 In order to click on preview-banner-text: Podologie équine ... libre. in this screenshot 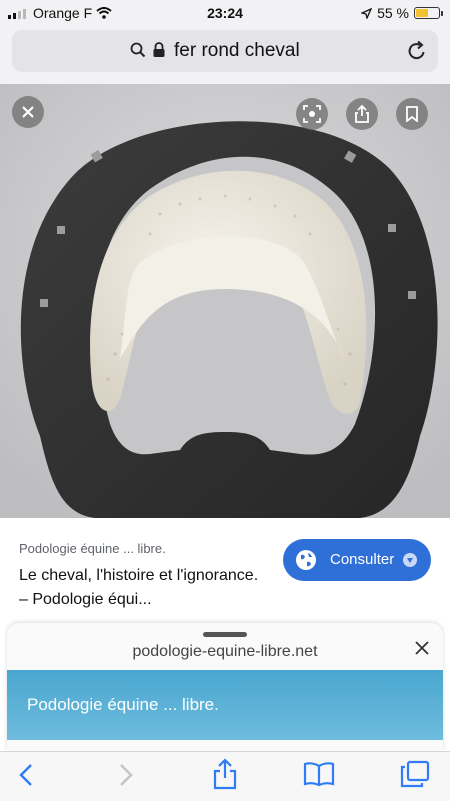, I will do `click(123, 704)`.